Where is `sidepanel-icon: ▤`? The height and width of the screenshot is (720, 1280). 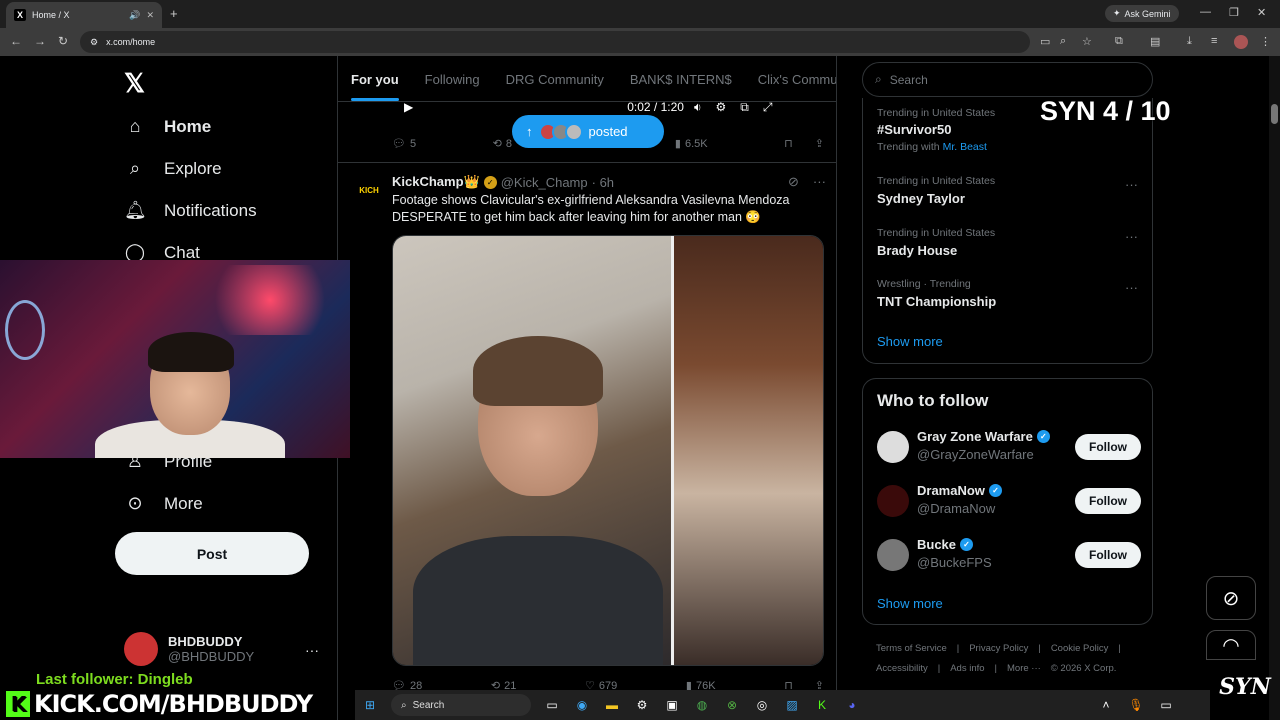 sidepanel-icon: ▤ is located at coordinates (1155, 41).